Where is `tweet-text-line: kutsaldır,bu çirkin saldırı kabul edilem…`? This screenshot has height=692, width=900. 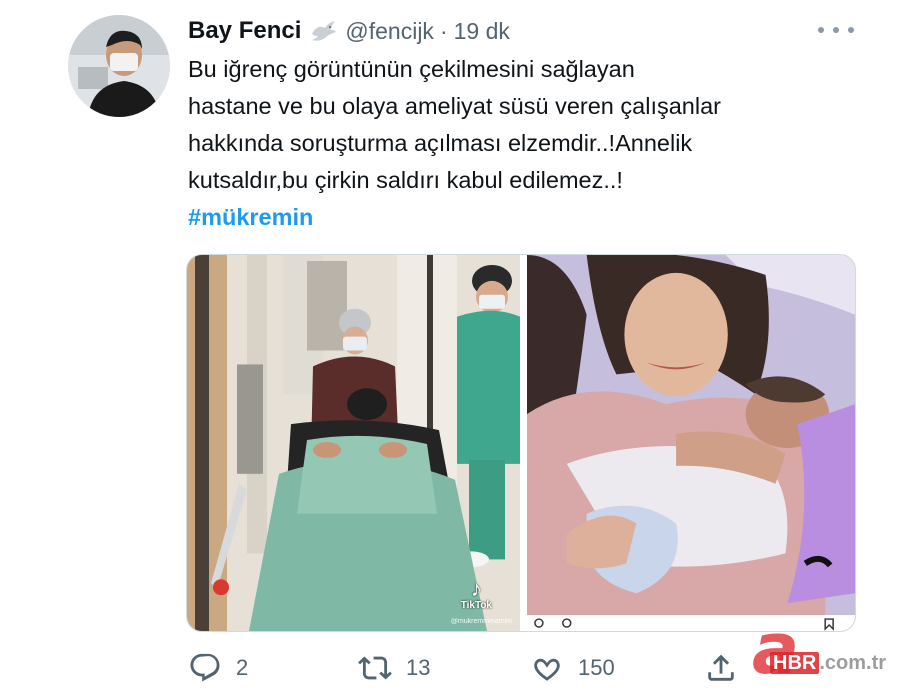 tweet-text-line: kutsaldır,bu çirkin saldırı kabul edilem… is located at coordinates (405, 180).